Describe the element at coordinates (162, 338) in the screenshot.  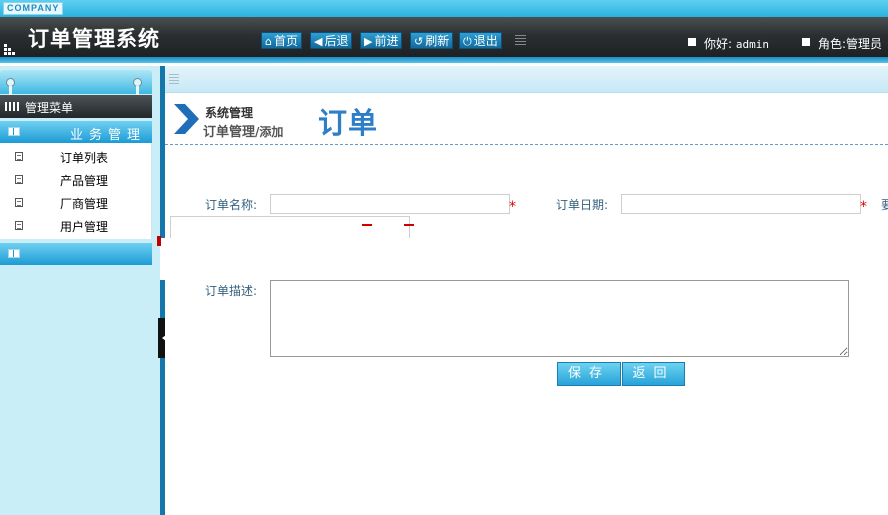
I see `collapse-sidebar-handle` at that location.